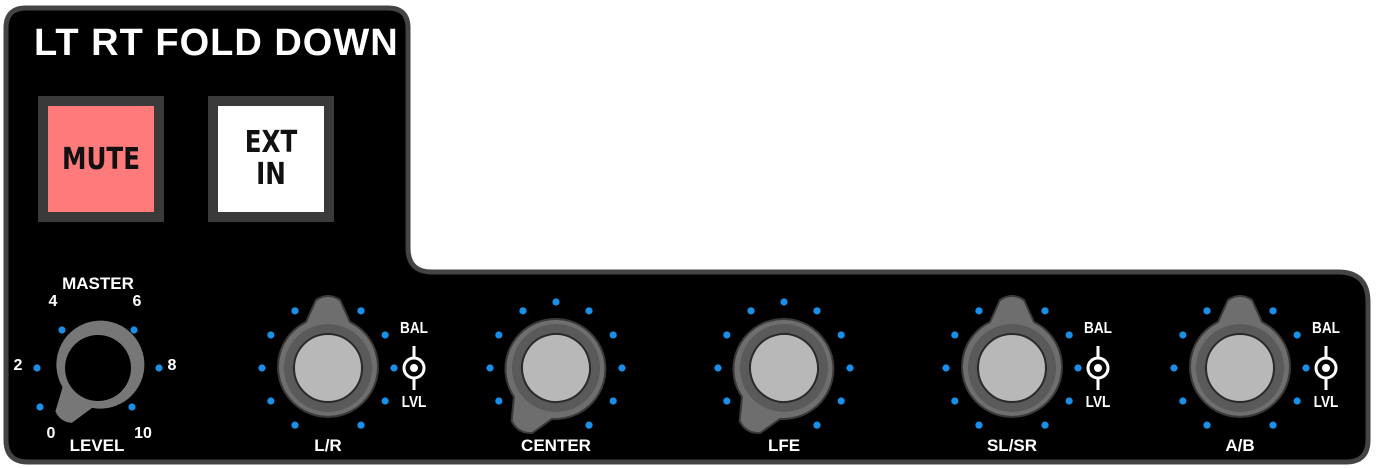  I want to click on master-tick-8: 8, so click(172, 365).